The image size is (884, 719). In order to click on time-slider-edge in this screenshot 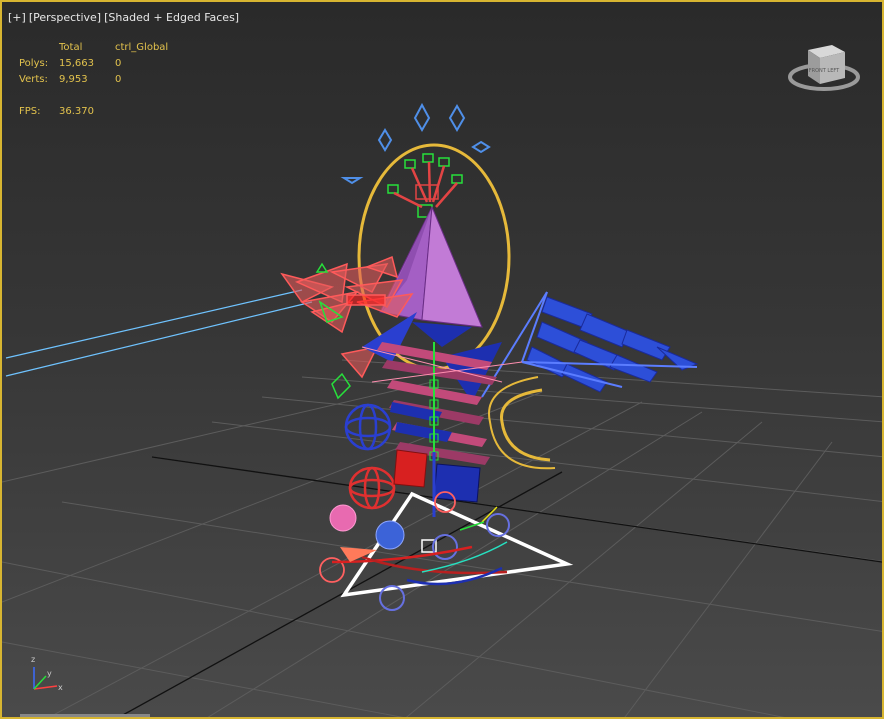, I will do `click(85, 715)`.